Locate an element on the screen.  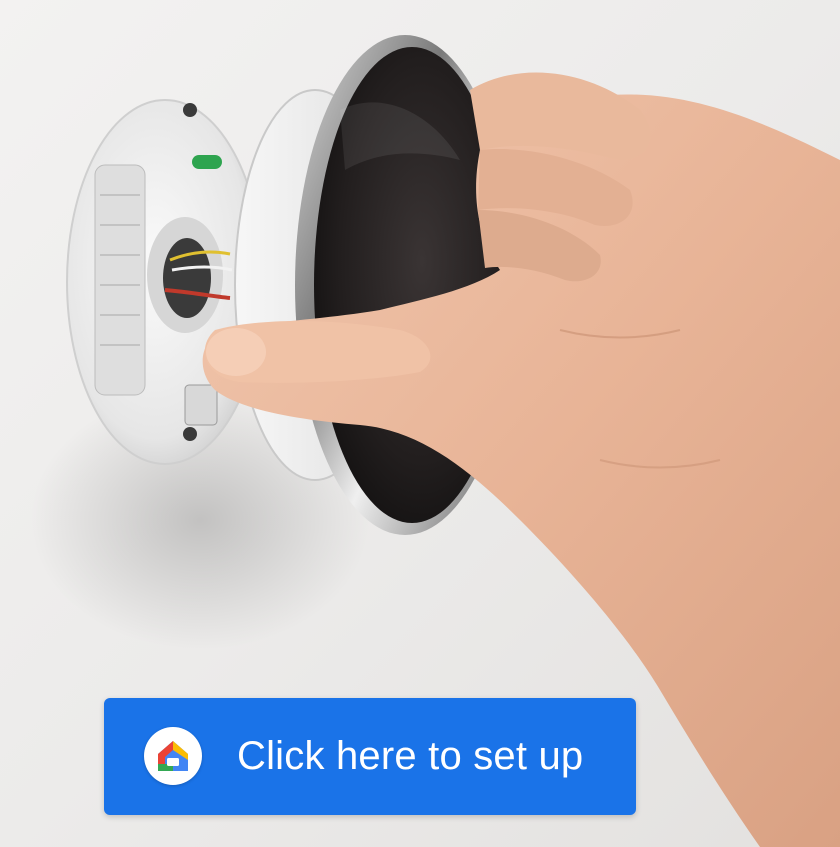
thermostat-base-plate is located at coordinates (165, 282).